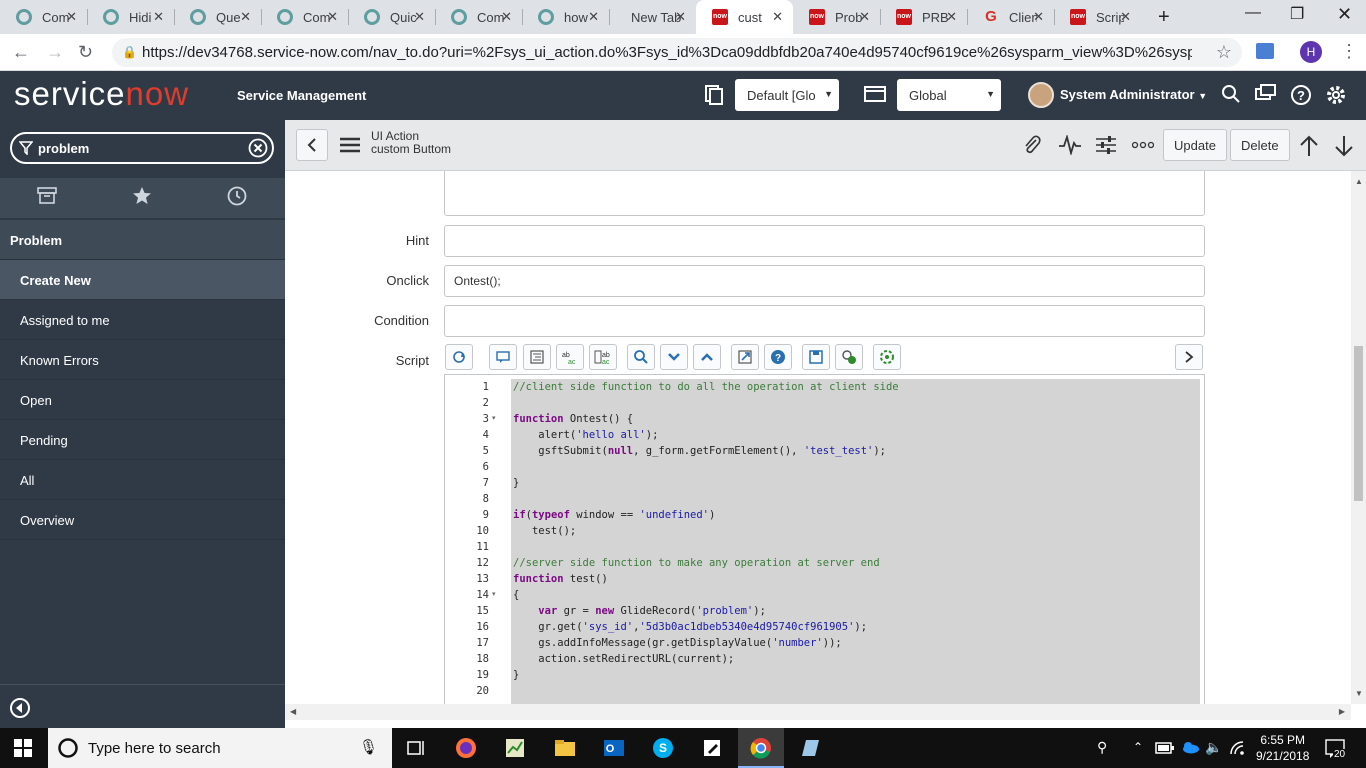 This screenshot has width=1366, height=768. What do you see at coordinates (312, 145) in the screenshot?
I see `back-button` at bounding box center [312, 145].